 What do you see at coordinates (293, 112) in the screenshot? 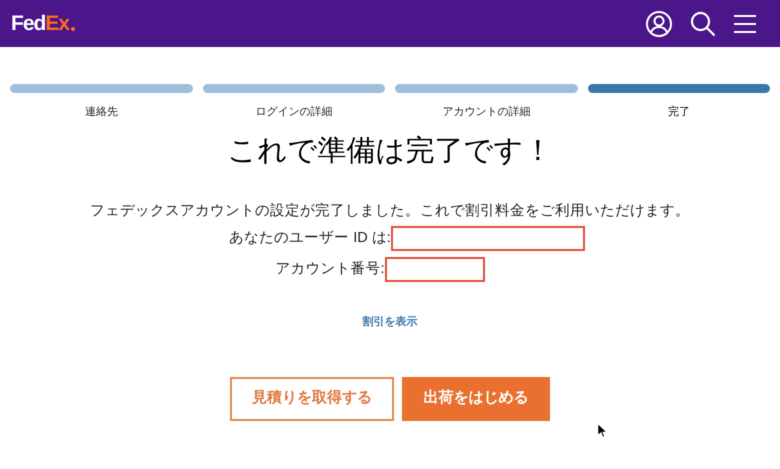
I see `step-label: ログインの詳細` at bounding box center [293, 112].